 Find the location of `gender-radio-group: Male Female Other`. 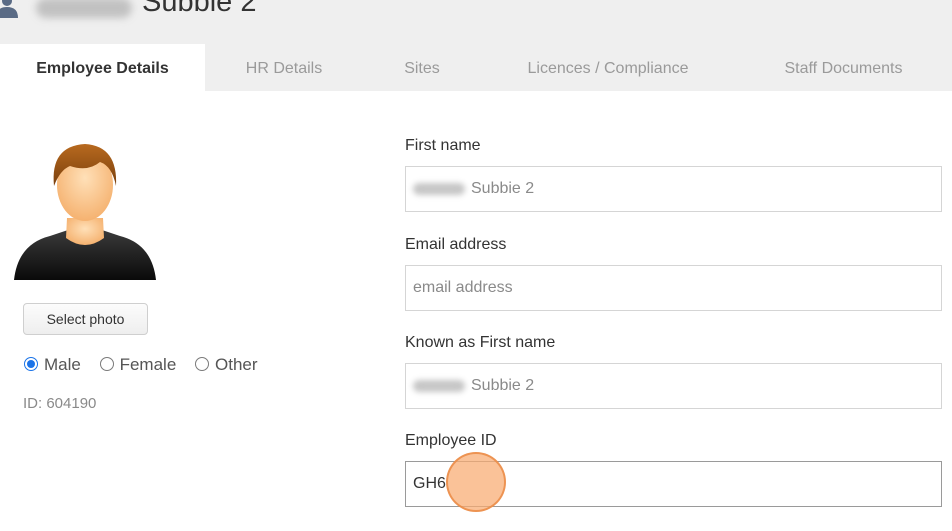

gender-radio-group: Male Female Other is located at coordinates (148, 366).